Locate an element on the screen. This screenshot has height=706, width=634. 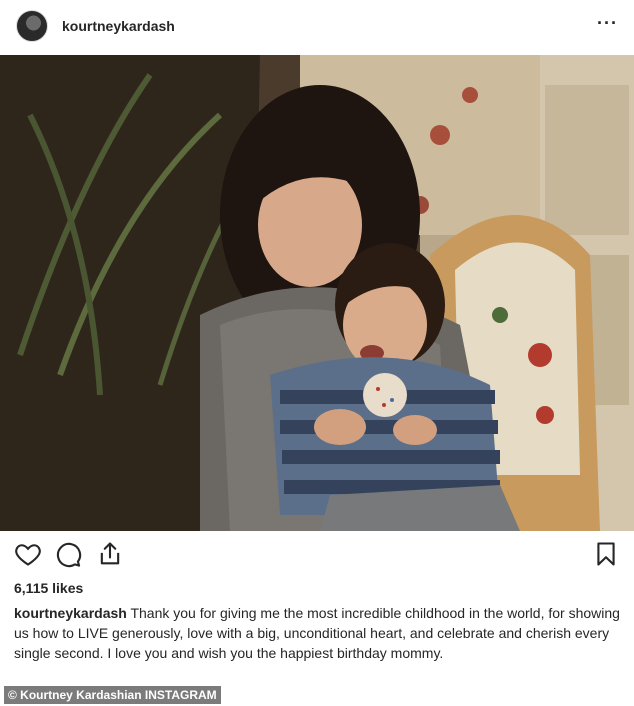
more-options-icon: ··· is located at coordinates (607, 23).